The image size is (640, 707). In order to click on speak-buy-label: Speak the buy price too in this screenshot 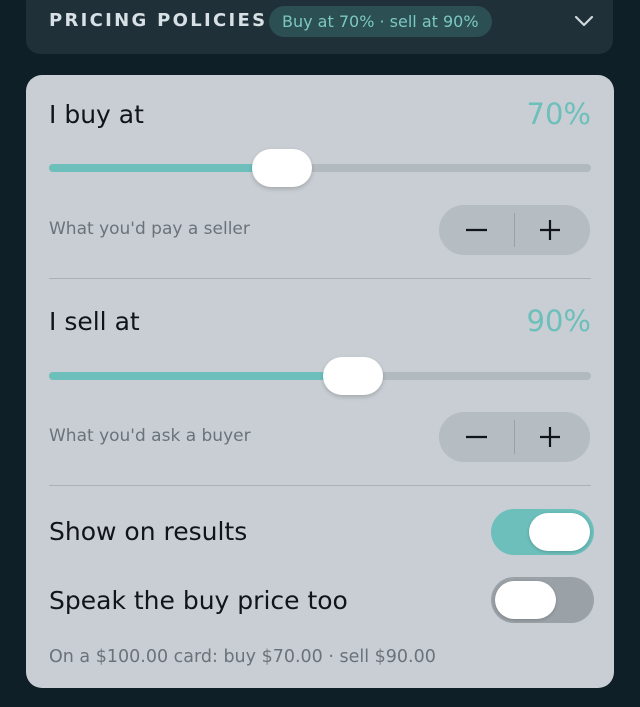, I will do `click(198, 600)`.